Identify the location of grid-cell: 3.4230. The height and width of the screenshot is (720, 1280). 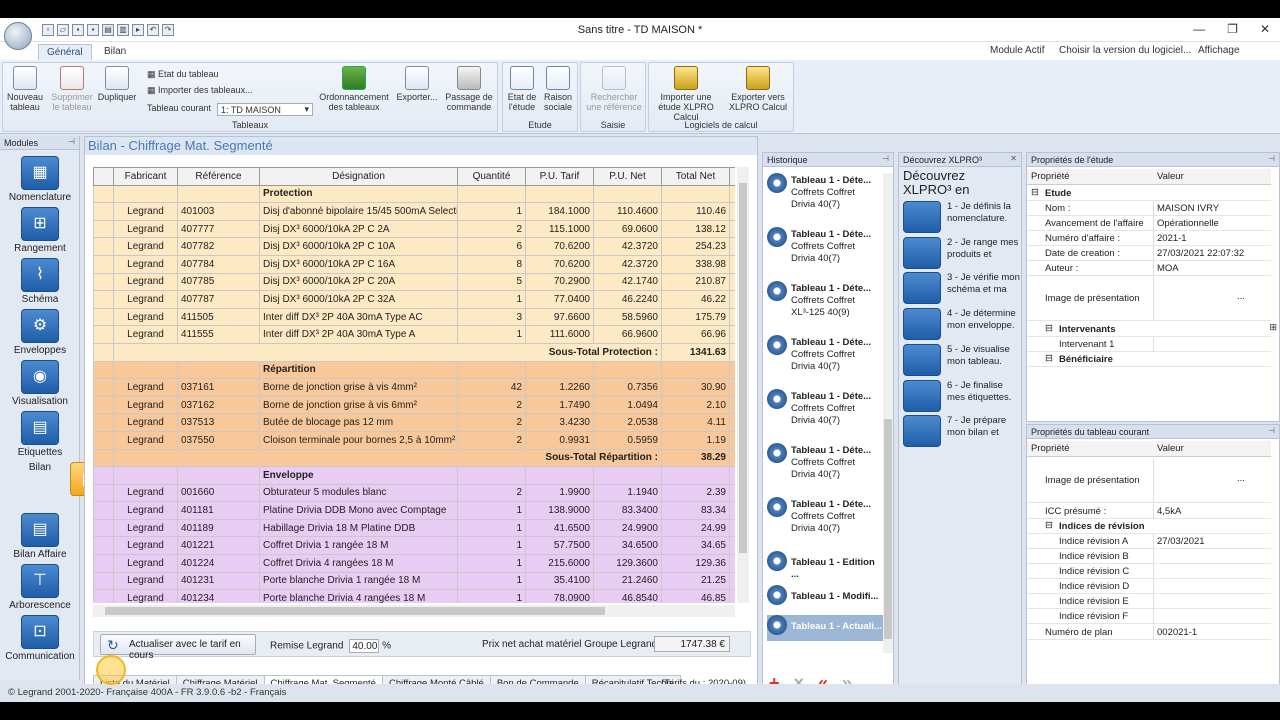
(559, 422).